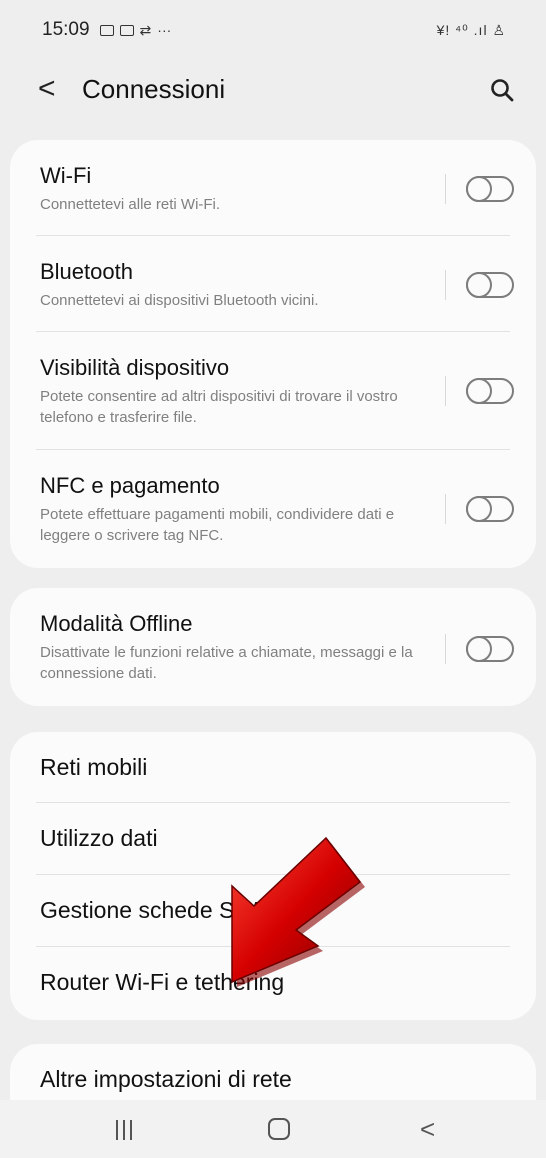 The height and width of the screenshot is (1158, 546). I want to click on sim-manager-title: Gestione schede SIM, so click(150, 910).